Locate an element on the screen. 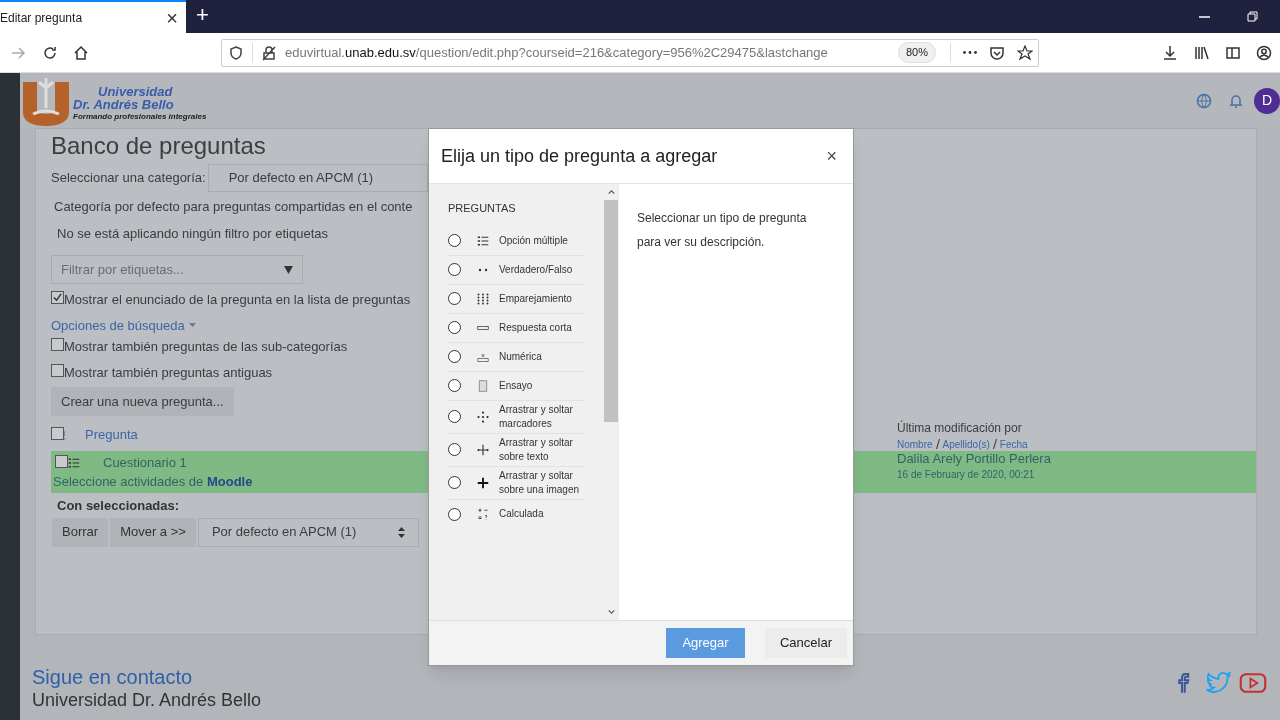  section-heading: PREGUNTAS is located at coordinates (482, 208).